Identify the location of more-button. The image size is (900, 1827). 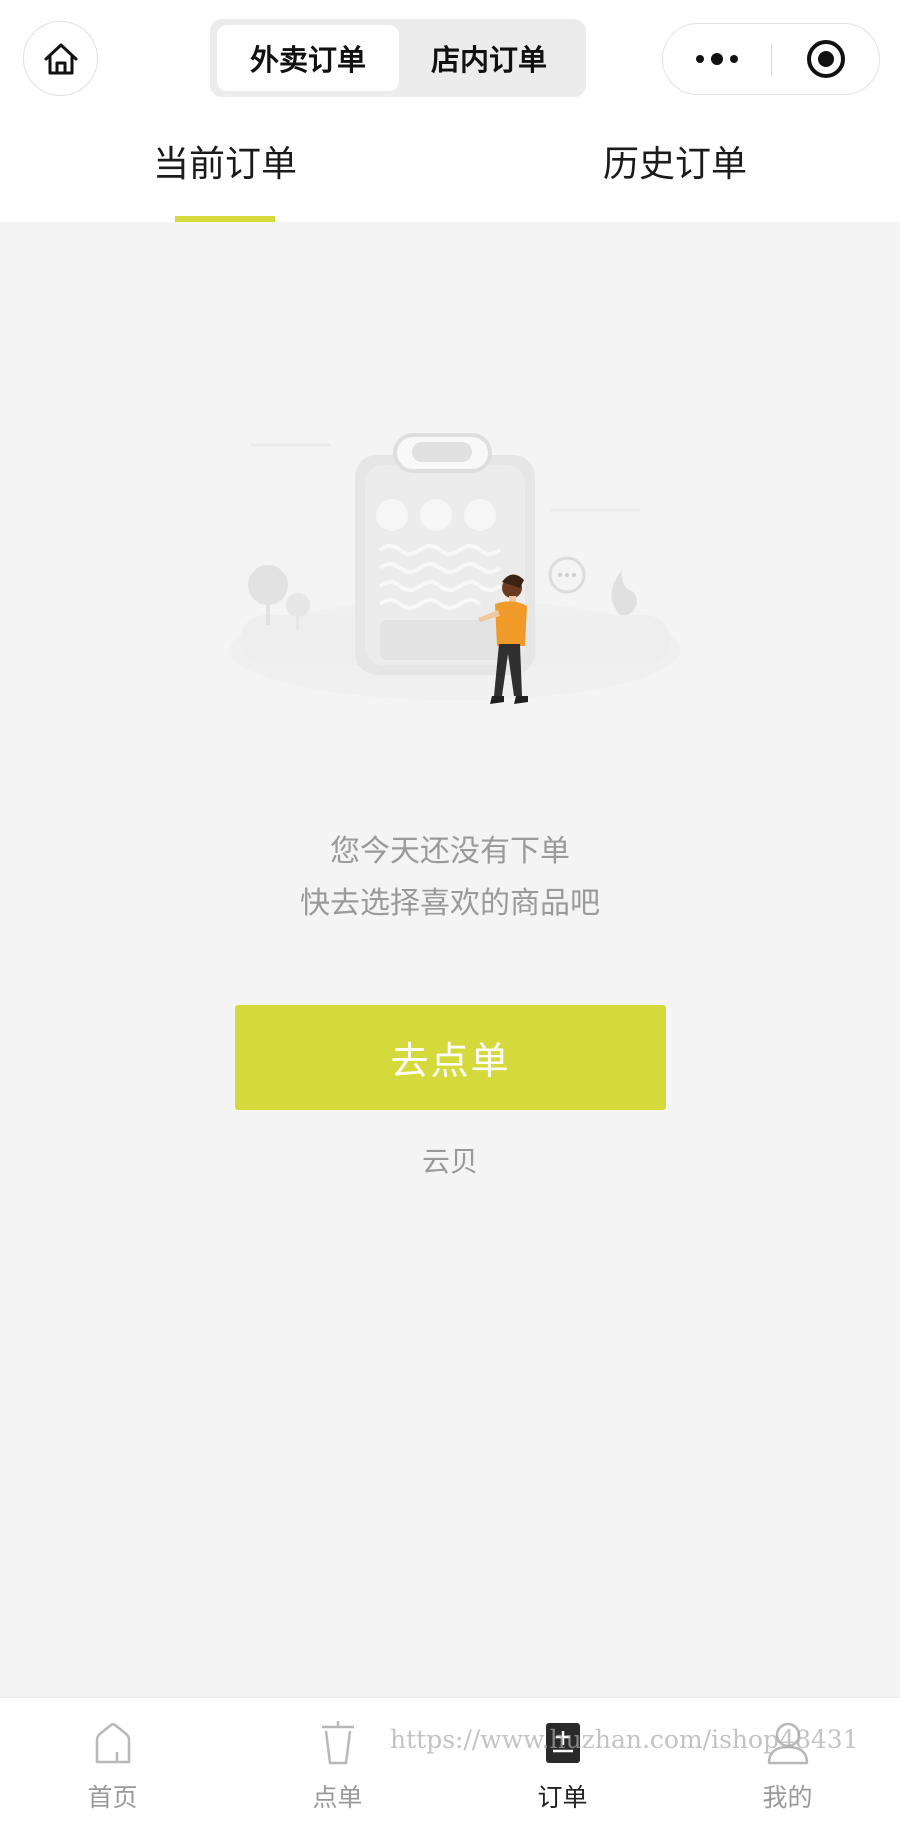
(717, 59).